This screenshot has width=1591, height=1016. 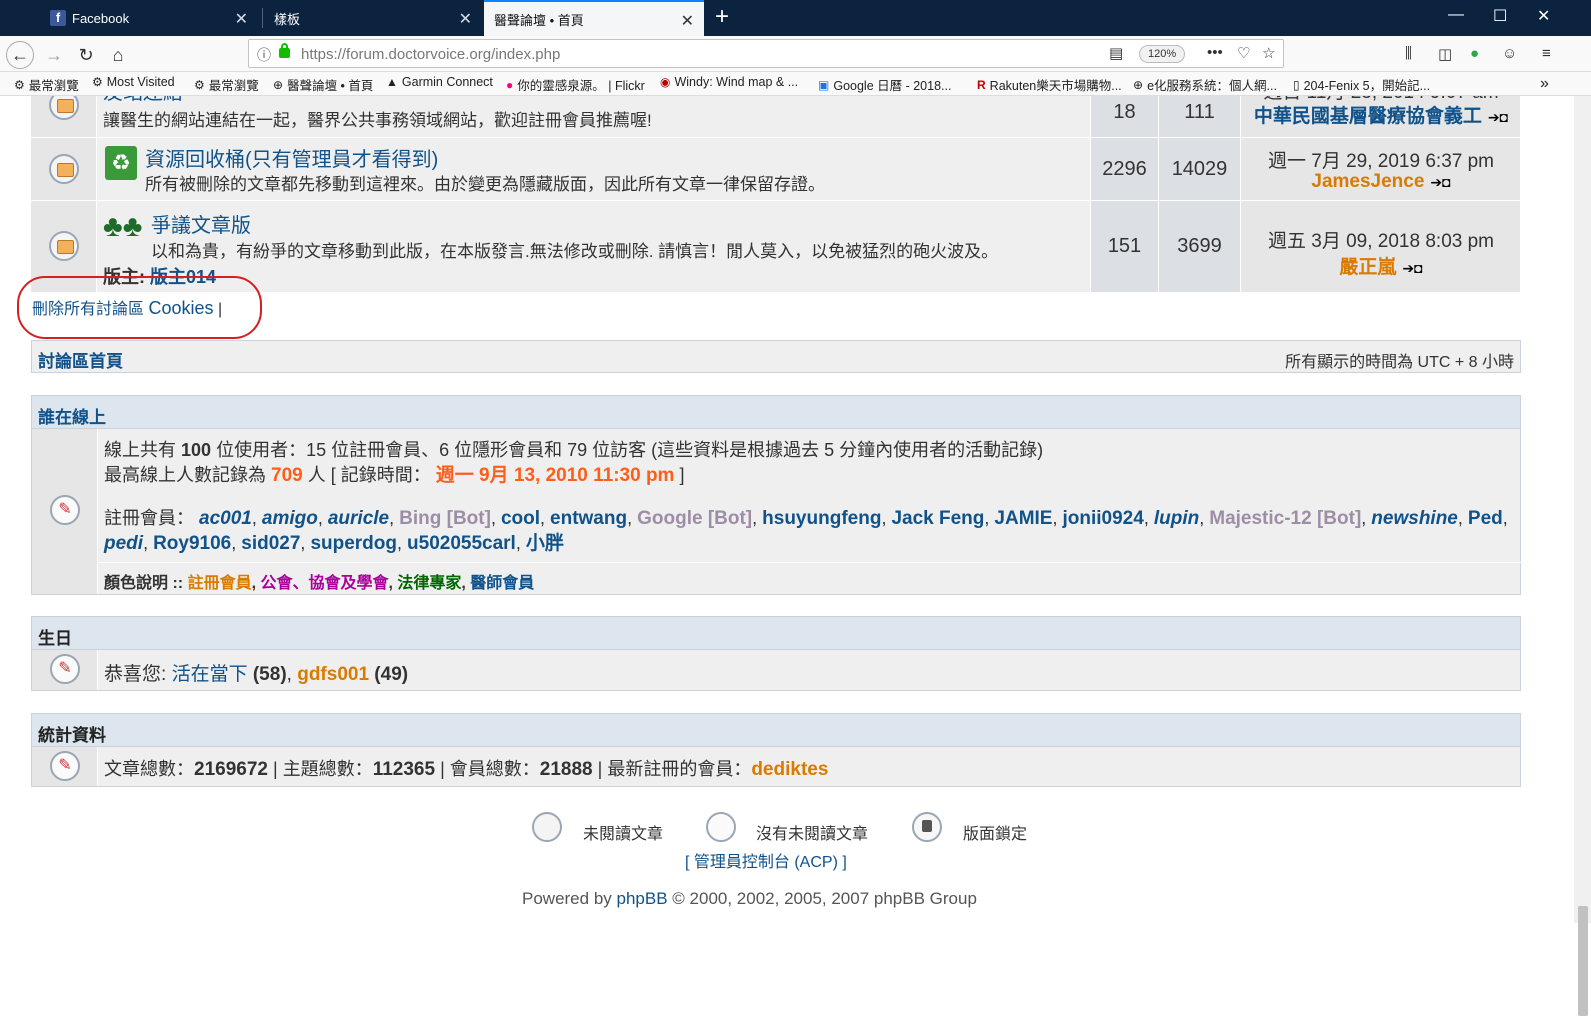 I want to click on info-icon: ⓘ, so click(x=264, y=55).